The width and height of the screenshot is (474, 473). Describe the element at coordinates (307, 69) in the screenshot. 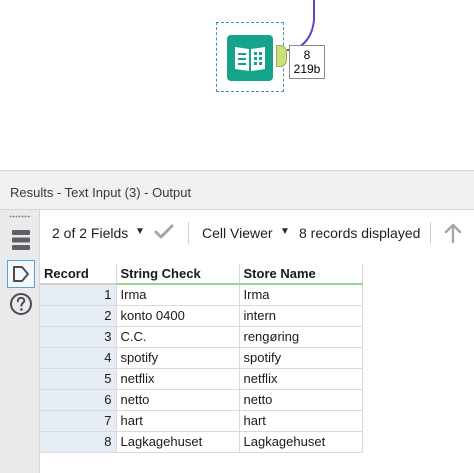

I see `badge-data-size: 219b` at that location.